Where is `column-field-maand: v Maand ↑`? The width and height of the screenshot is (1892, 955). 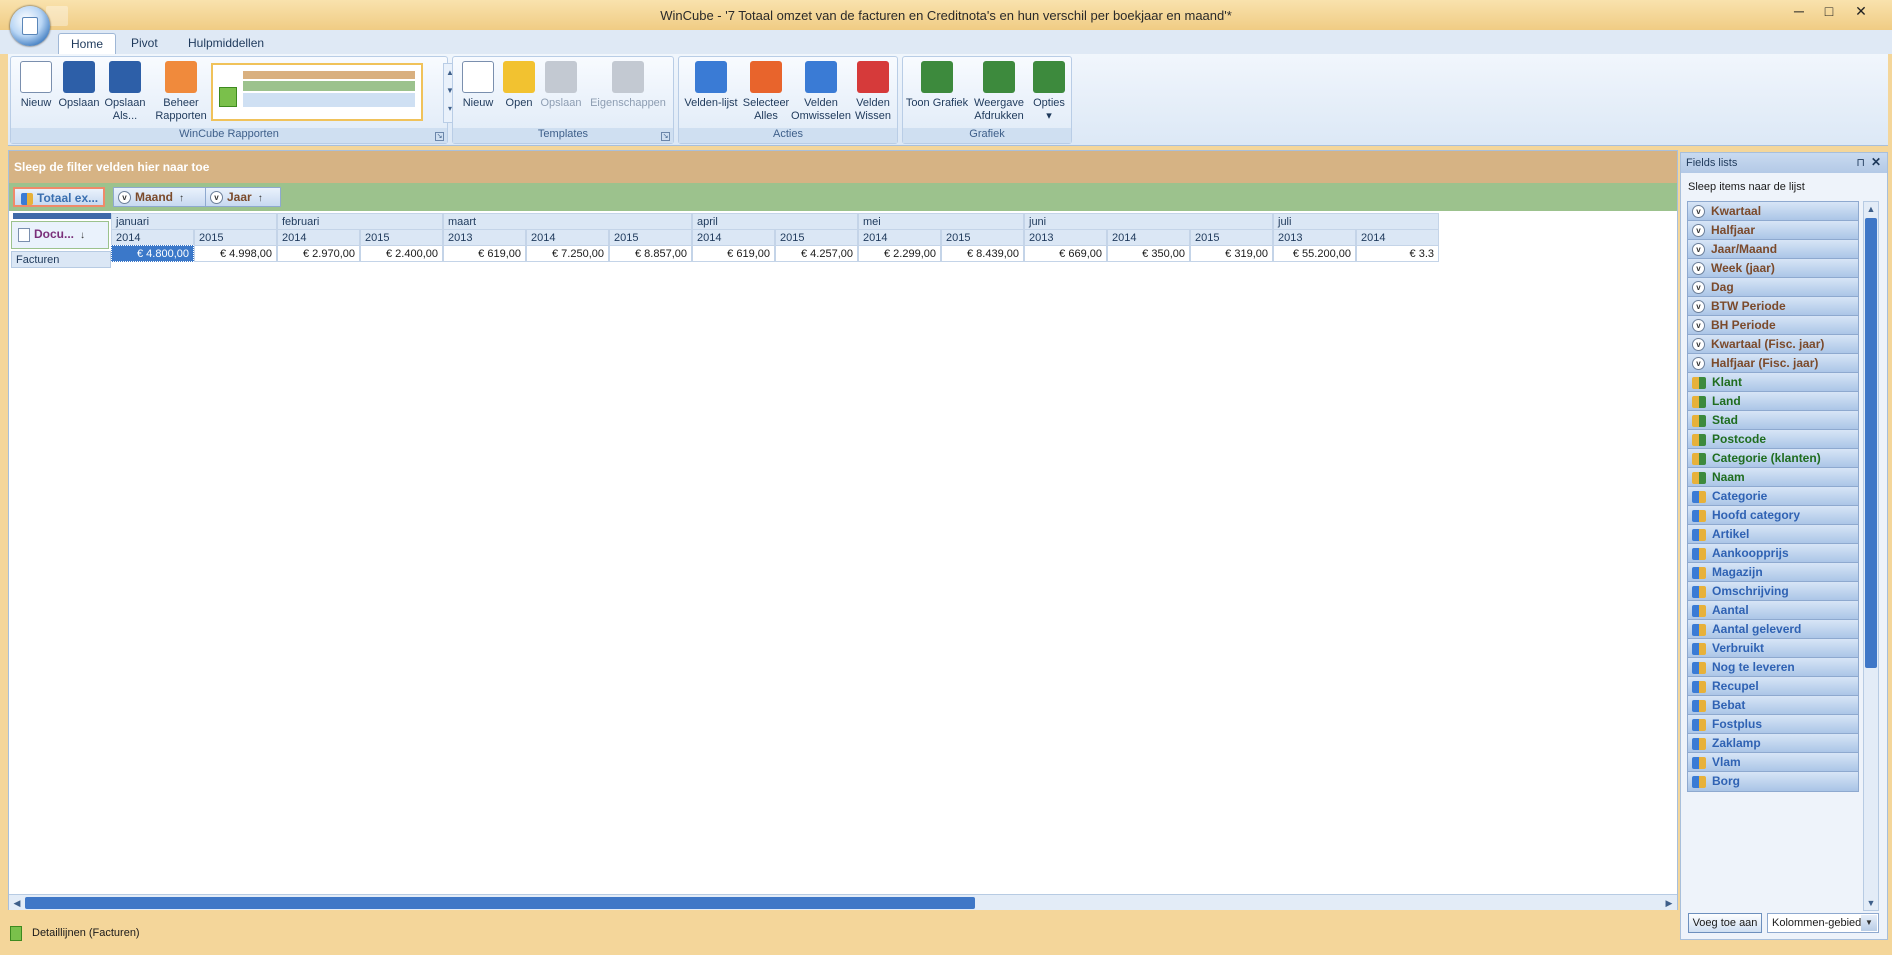
column-field-maand: v Maand ↑ is located at coordinates (161, 197).